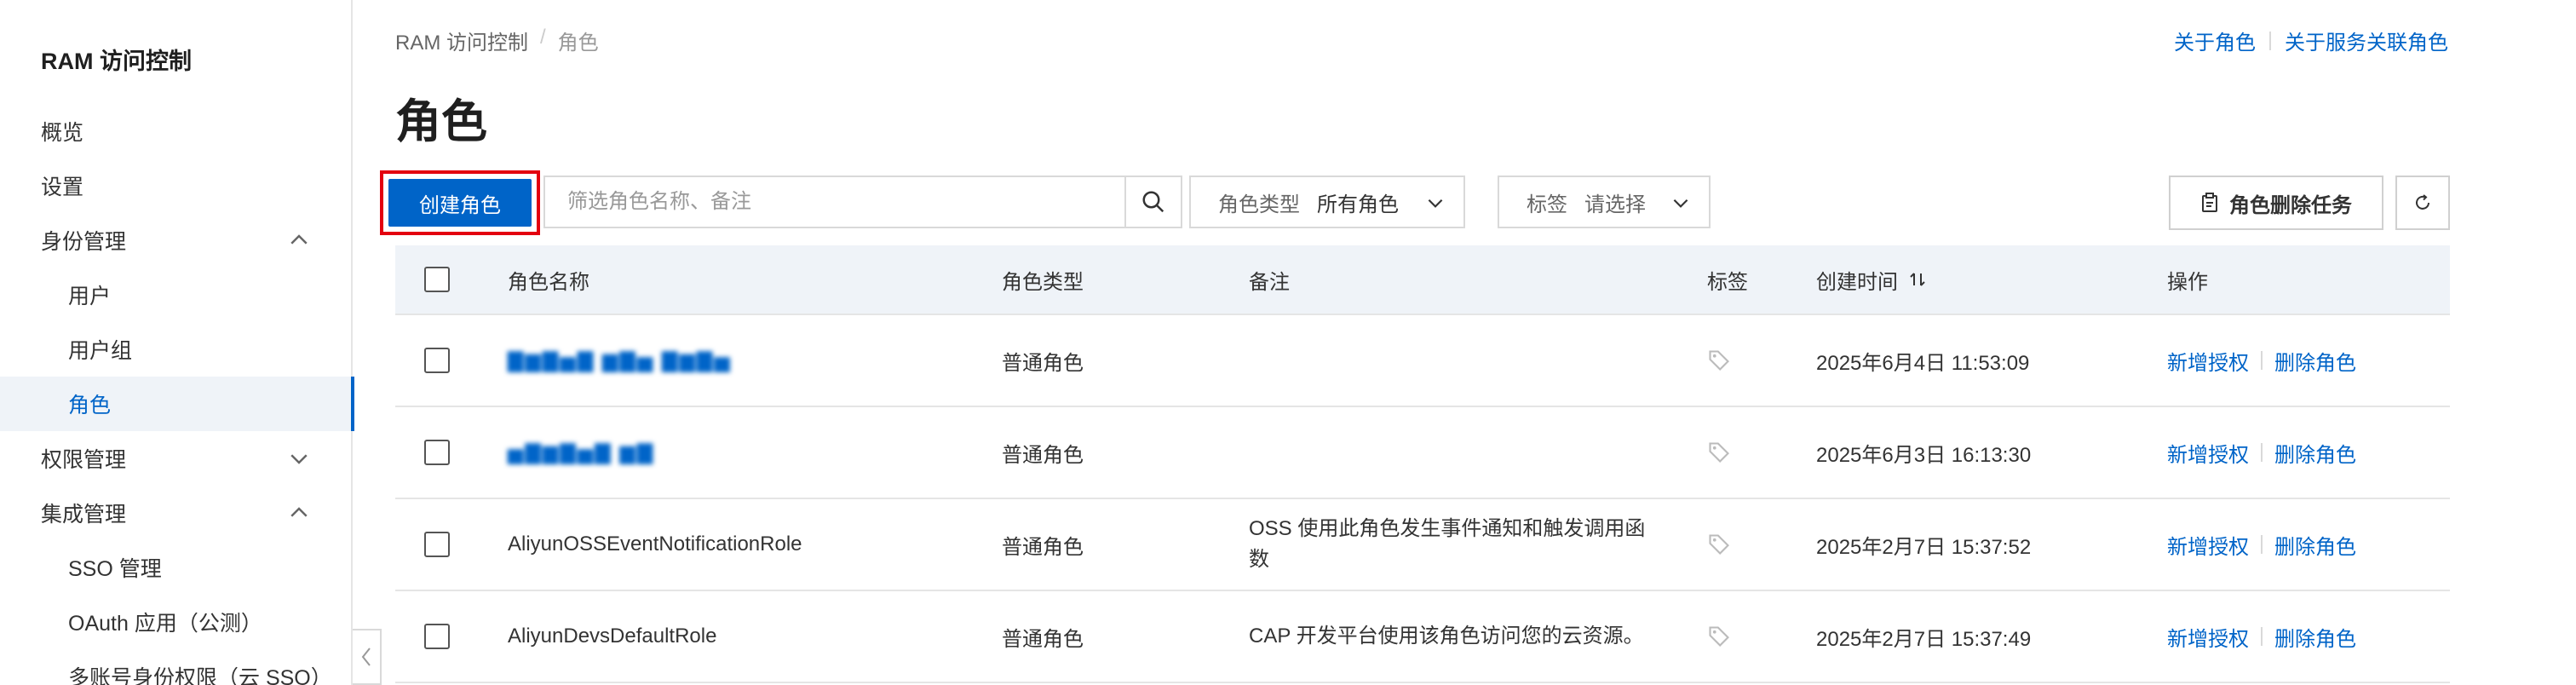 The width and height of the screenshot is (2576, 685). Describe the element at coordinates (63, 188) in the screenshot. I see `sidebar-item-label: 设置` at that location.